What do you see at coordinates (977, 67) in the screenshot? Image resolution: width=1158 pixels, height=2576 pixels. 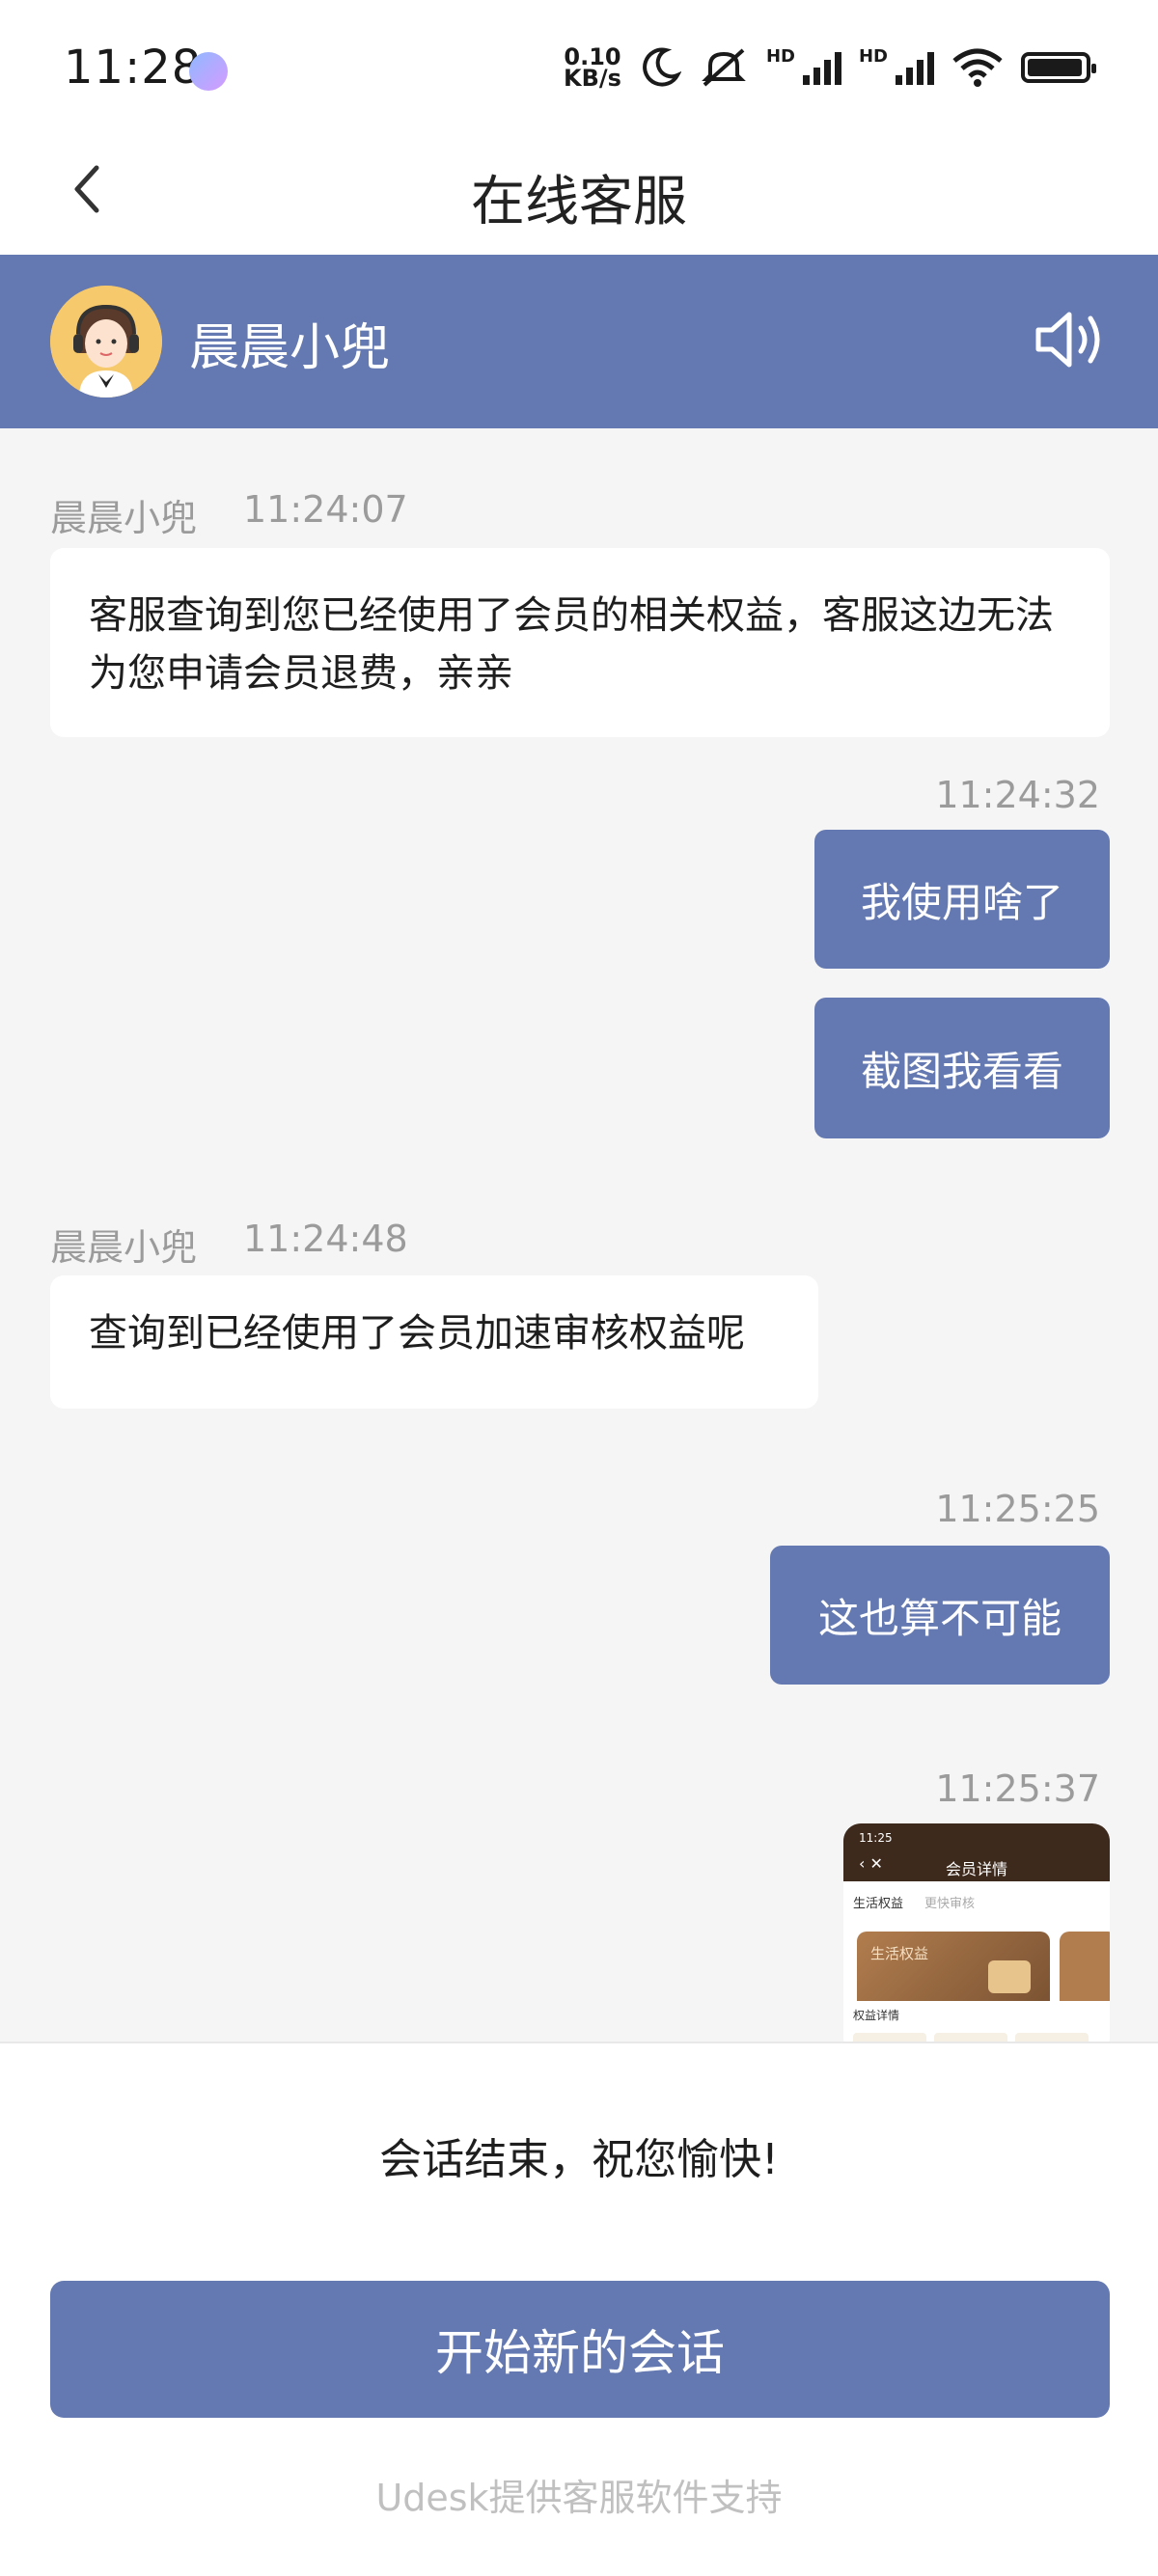 I see `wifi-icon` at bounding box center [977, 67].